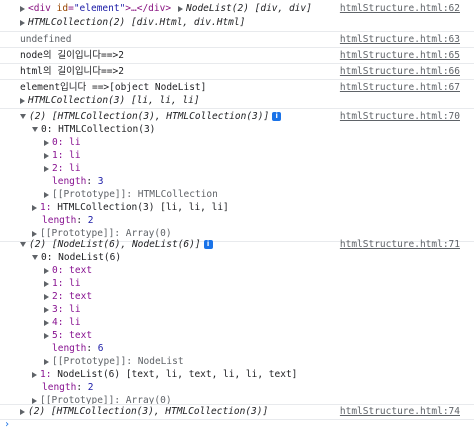  Describe the element at coordinates (7, 424) in the screenshot. I see `prompt-chevron-icon: ›` at that location.